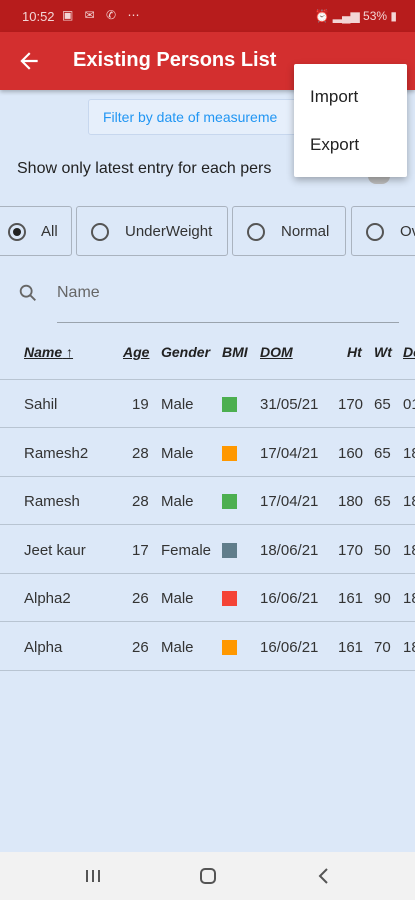 This screenshot has width=415, height=900. I want to click on header-ht: Ht, so click(354, 352).